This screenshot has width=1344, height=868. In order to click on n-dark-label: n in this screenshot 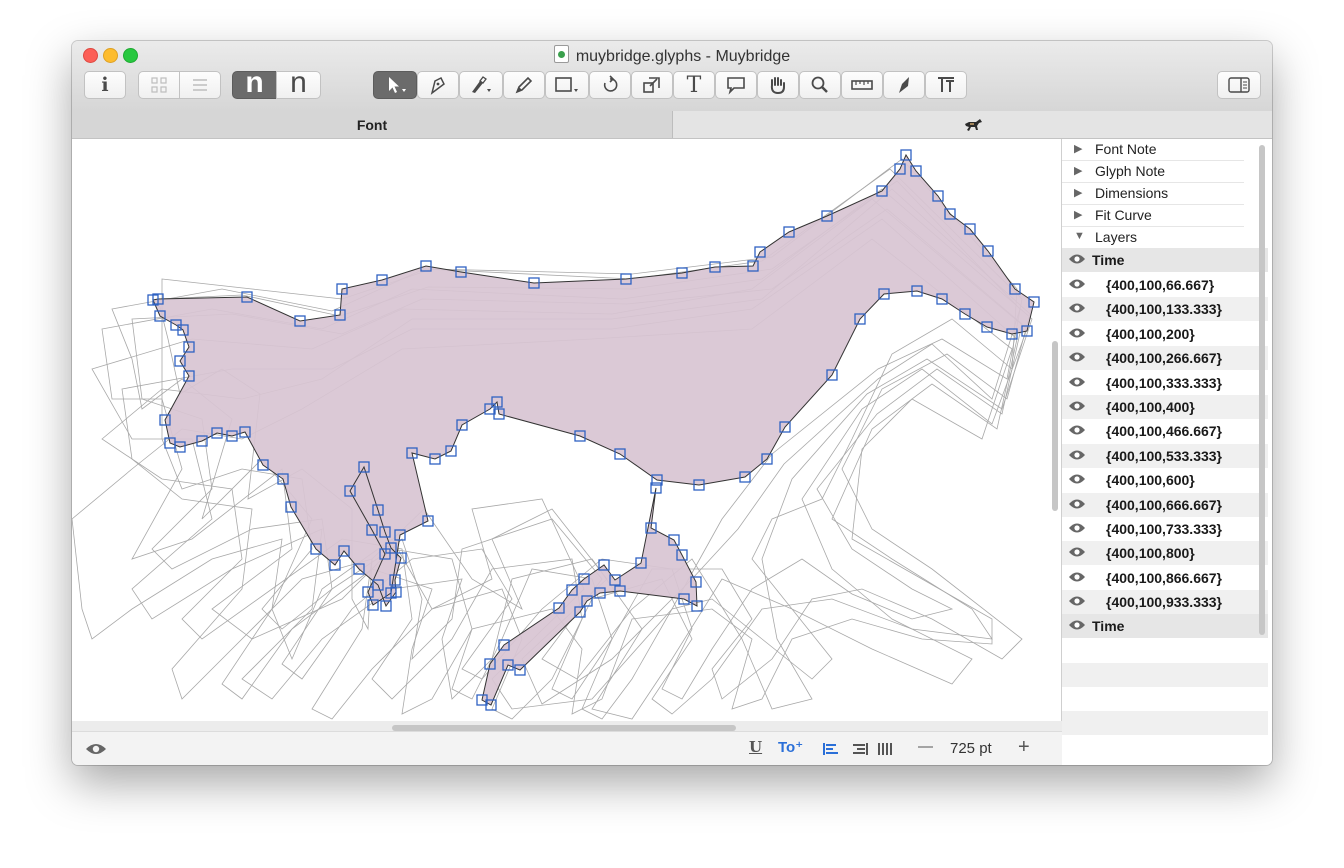, I will do `click(254, 82)`.